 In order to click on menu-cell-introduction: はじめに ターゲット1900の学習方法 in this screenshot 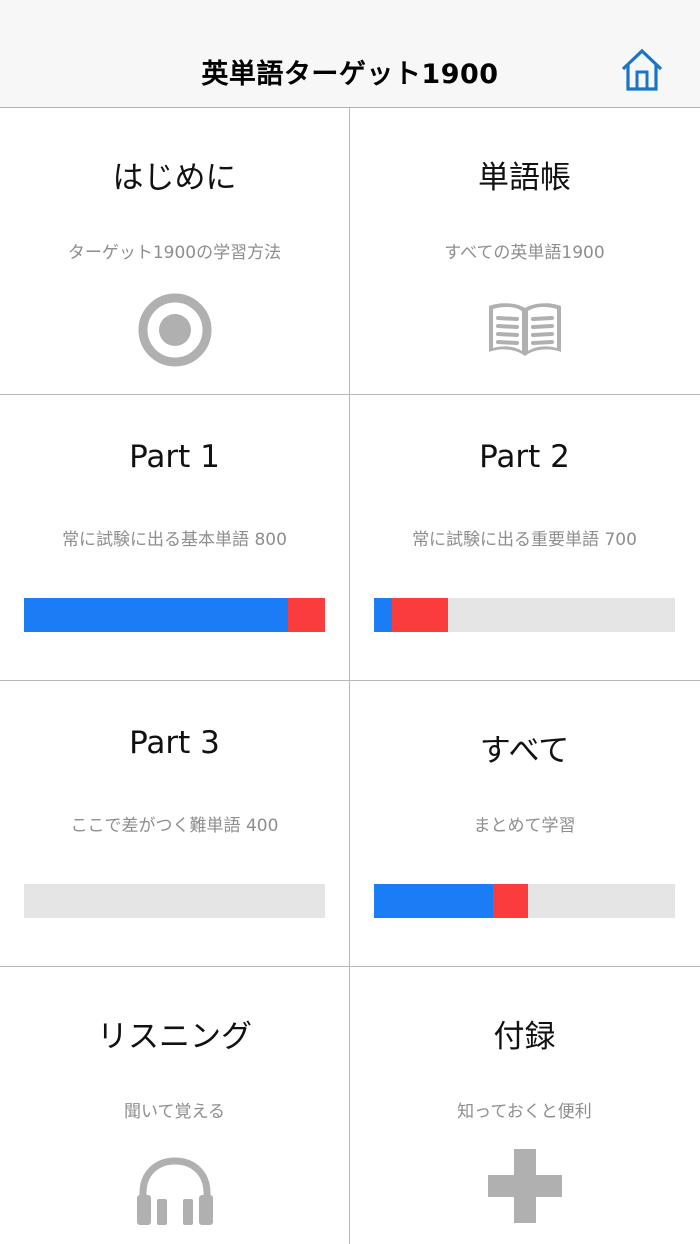, I will do `click(174, 251)`.